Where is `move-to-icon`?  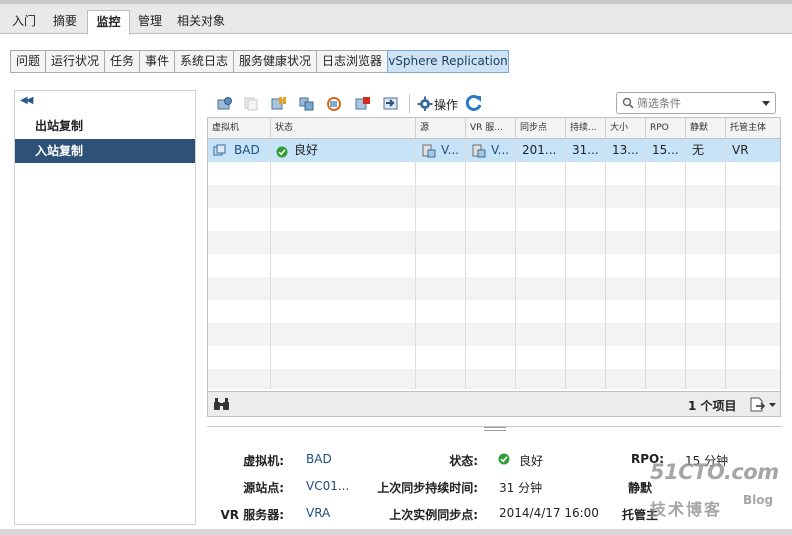
move-to-icon is located at coordinates (390, 103).